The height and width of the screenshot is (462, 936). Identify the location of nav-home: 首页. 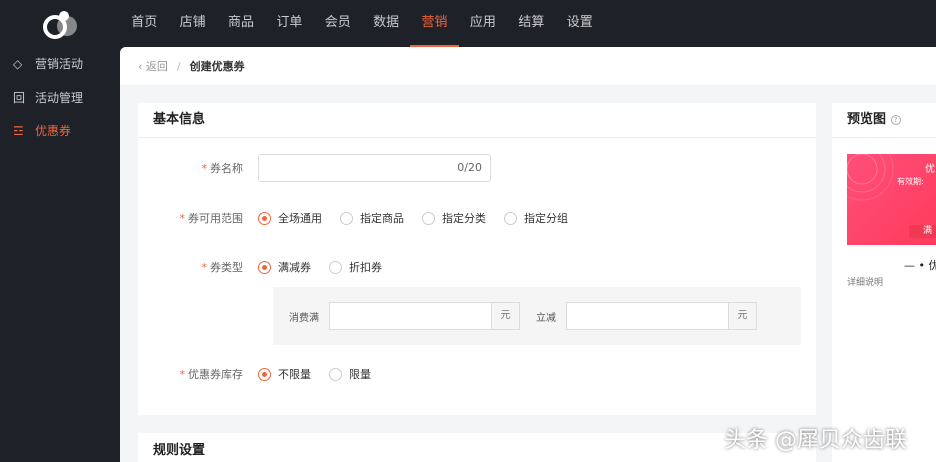
(144, 23).